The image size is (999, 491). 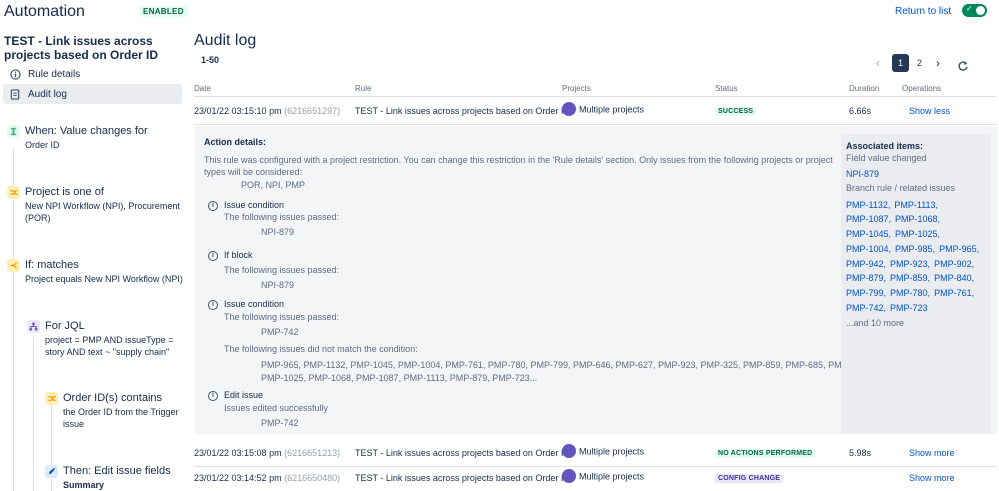 What do you see at coordinates (92, 74) in the screenshot?
I see `nav-item-rule-details: Rule details` at bounding box center [92, 74].